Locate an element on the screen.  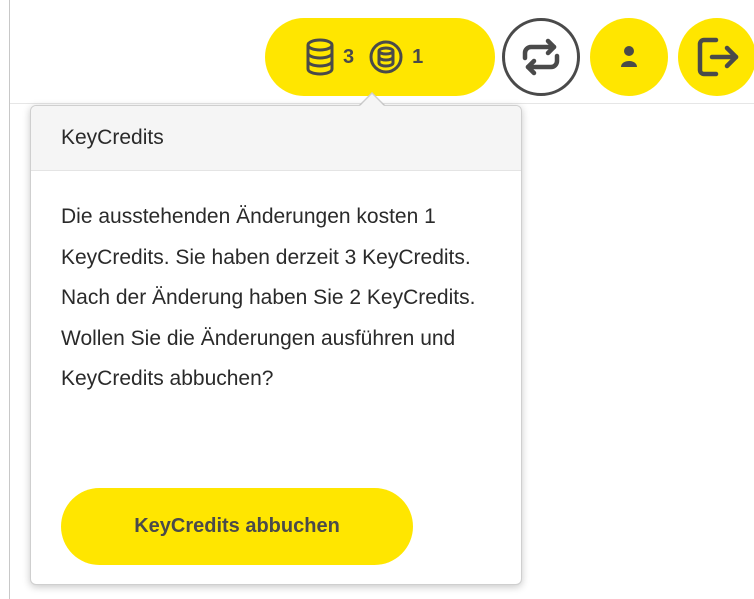
credits-indicator: 3 1 is located at coordinates (380, 57).